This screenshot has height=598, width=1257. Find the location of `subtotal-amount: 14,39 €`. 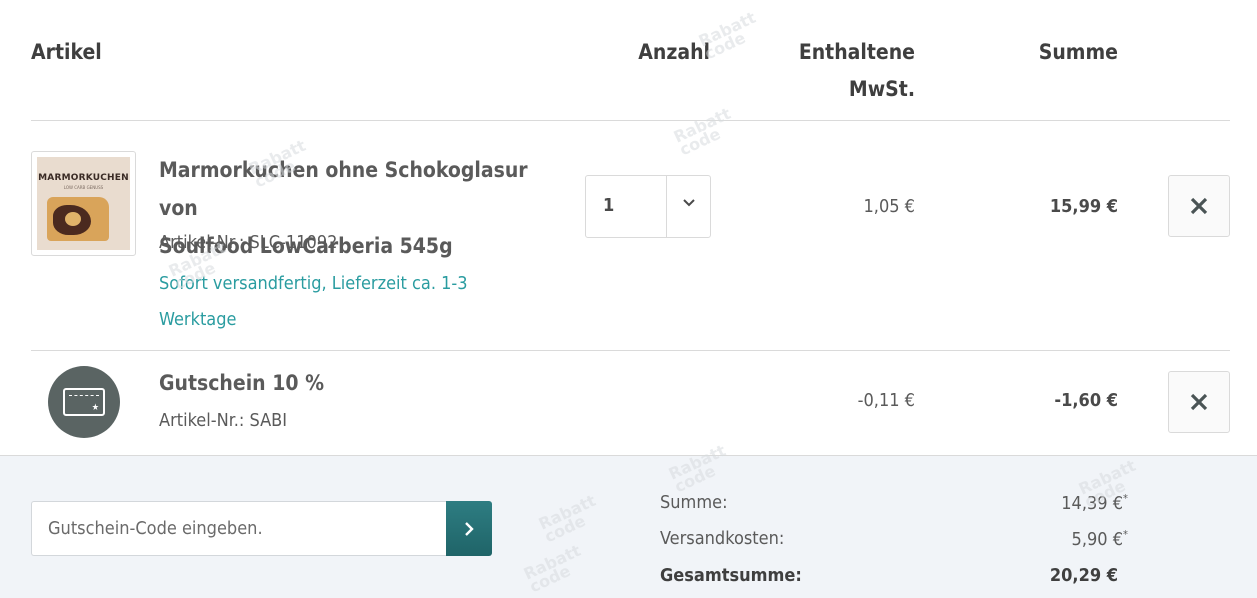

subtotal-amount: 14,39 € is located at coordinates (1092, 503).